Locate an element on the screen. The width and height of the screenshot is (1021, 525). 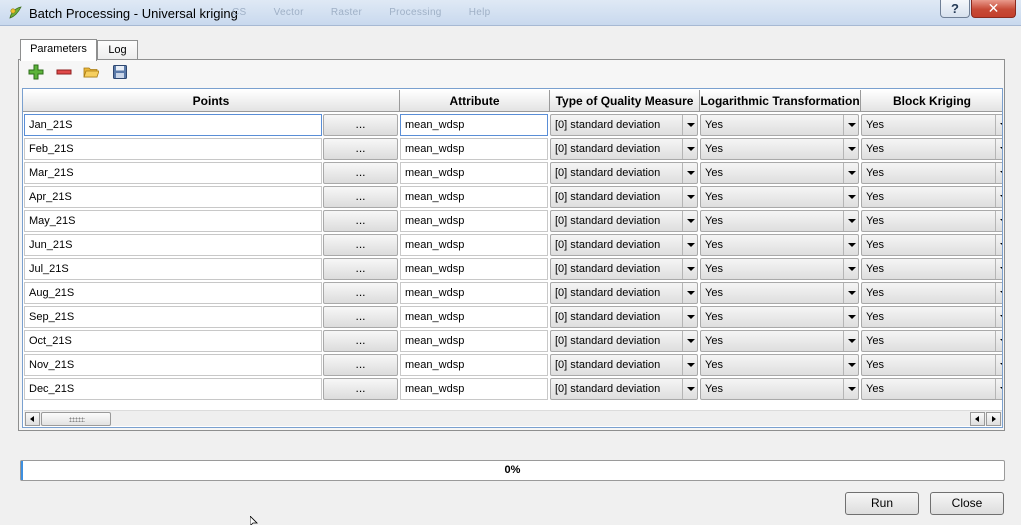
help-button: ? is located at coordinates (955, 9).